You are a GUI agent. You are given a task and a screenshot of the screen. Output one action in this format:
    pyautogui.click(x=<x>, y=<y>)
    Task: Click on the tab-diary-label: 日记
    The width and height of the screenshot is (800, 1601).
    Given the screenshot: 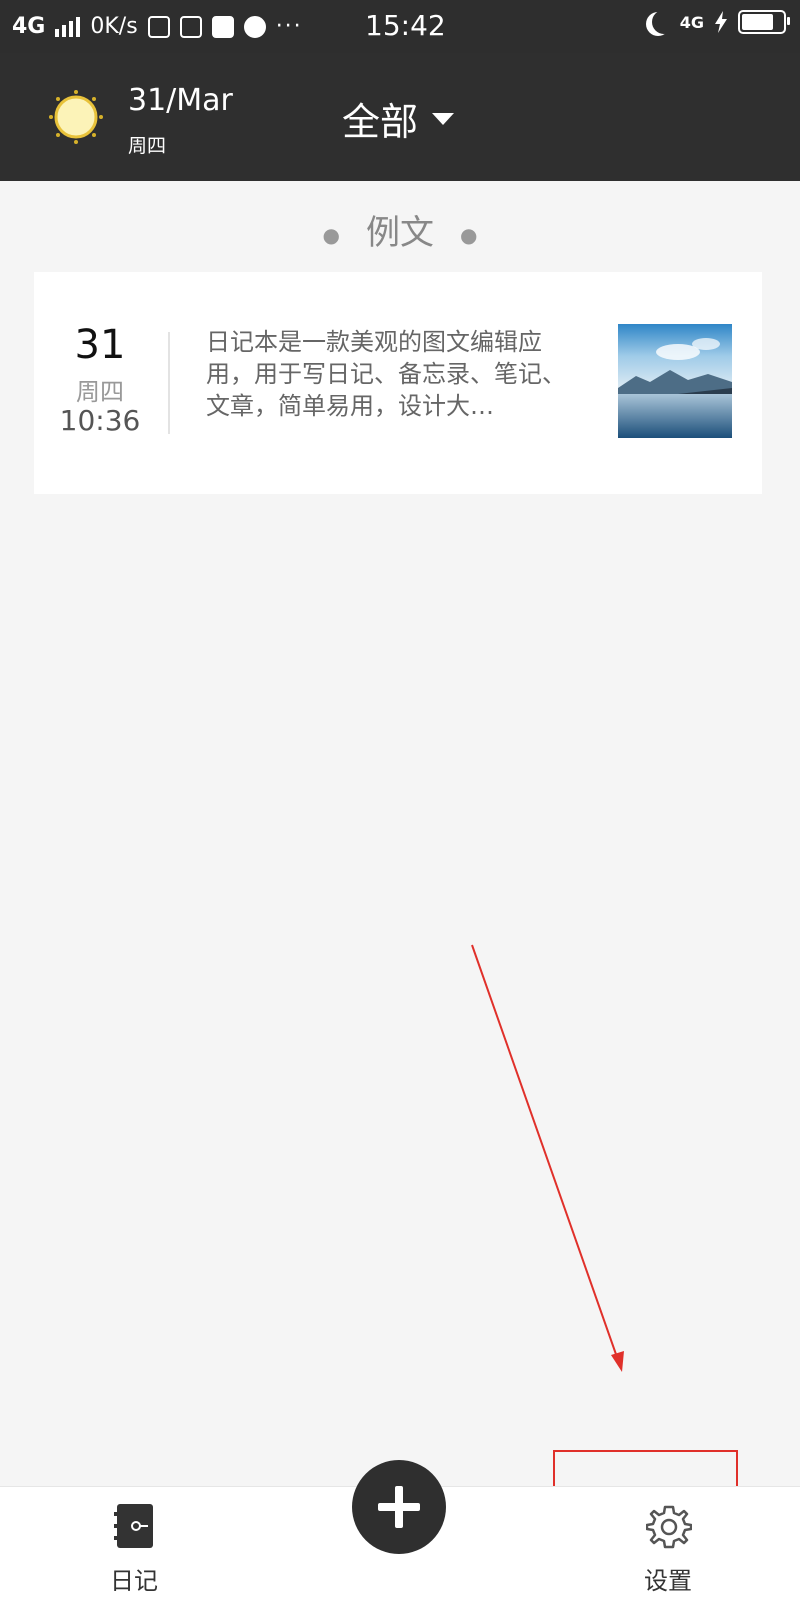 What is the action you would take?
    pyautogui.click(x=134, y=1581)
    